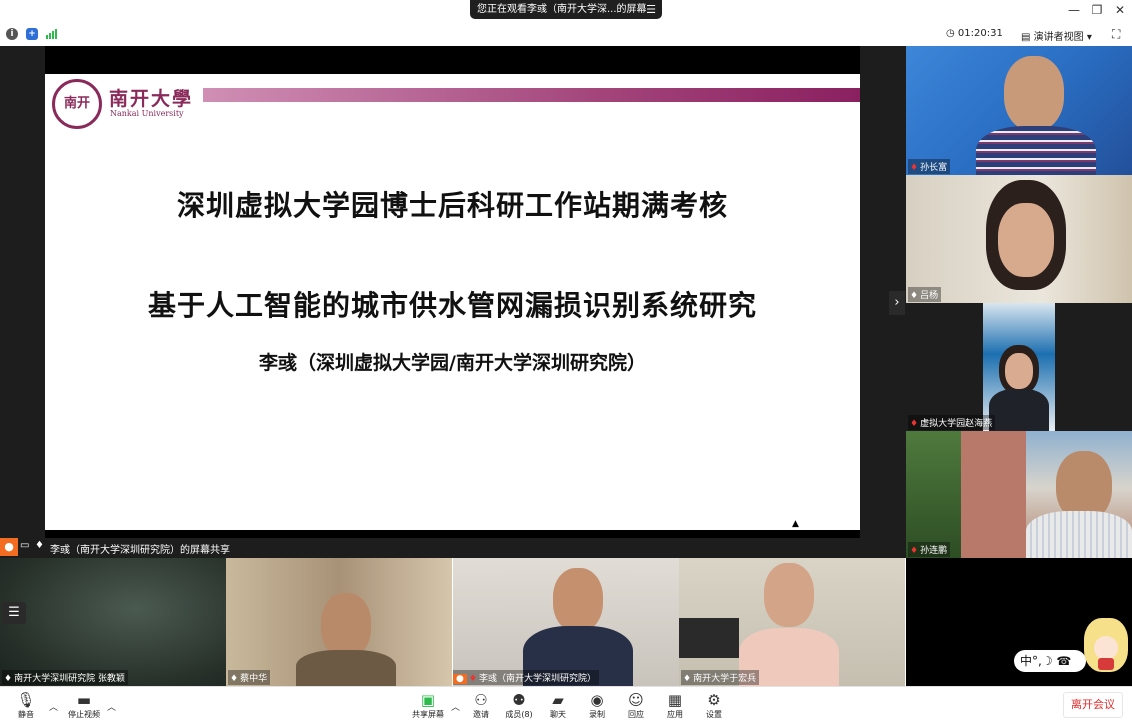  I want to click on mute-button: 🎙︎ 静音, so click(26, 705).